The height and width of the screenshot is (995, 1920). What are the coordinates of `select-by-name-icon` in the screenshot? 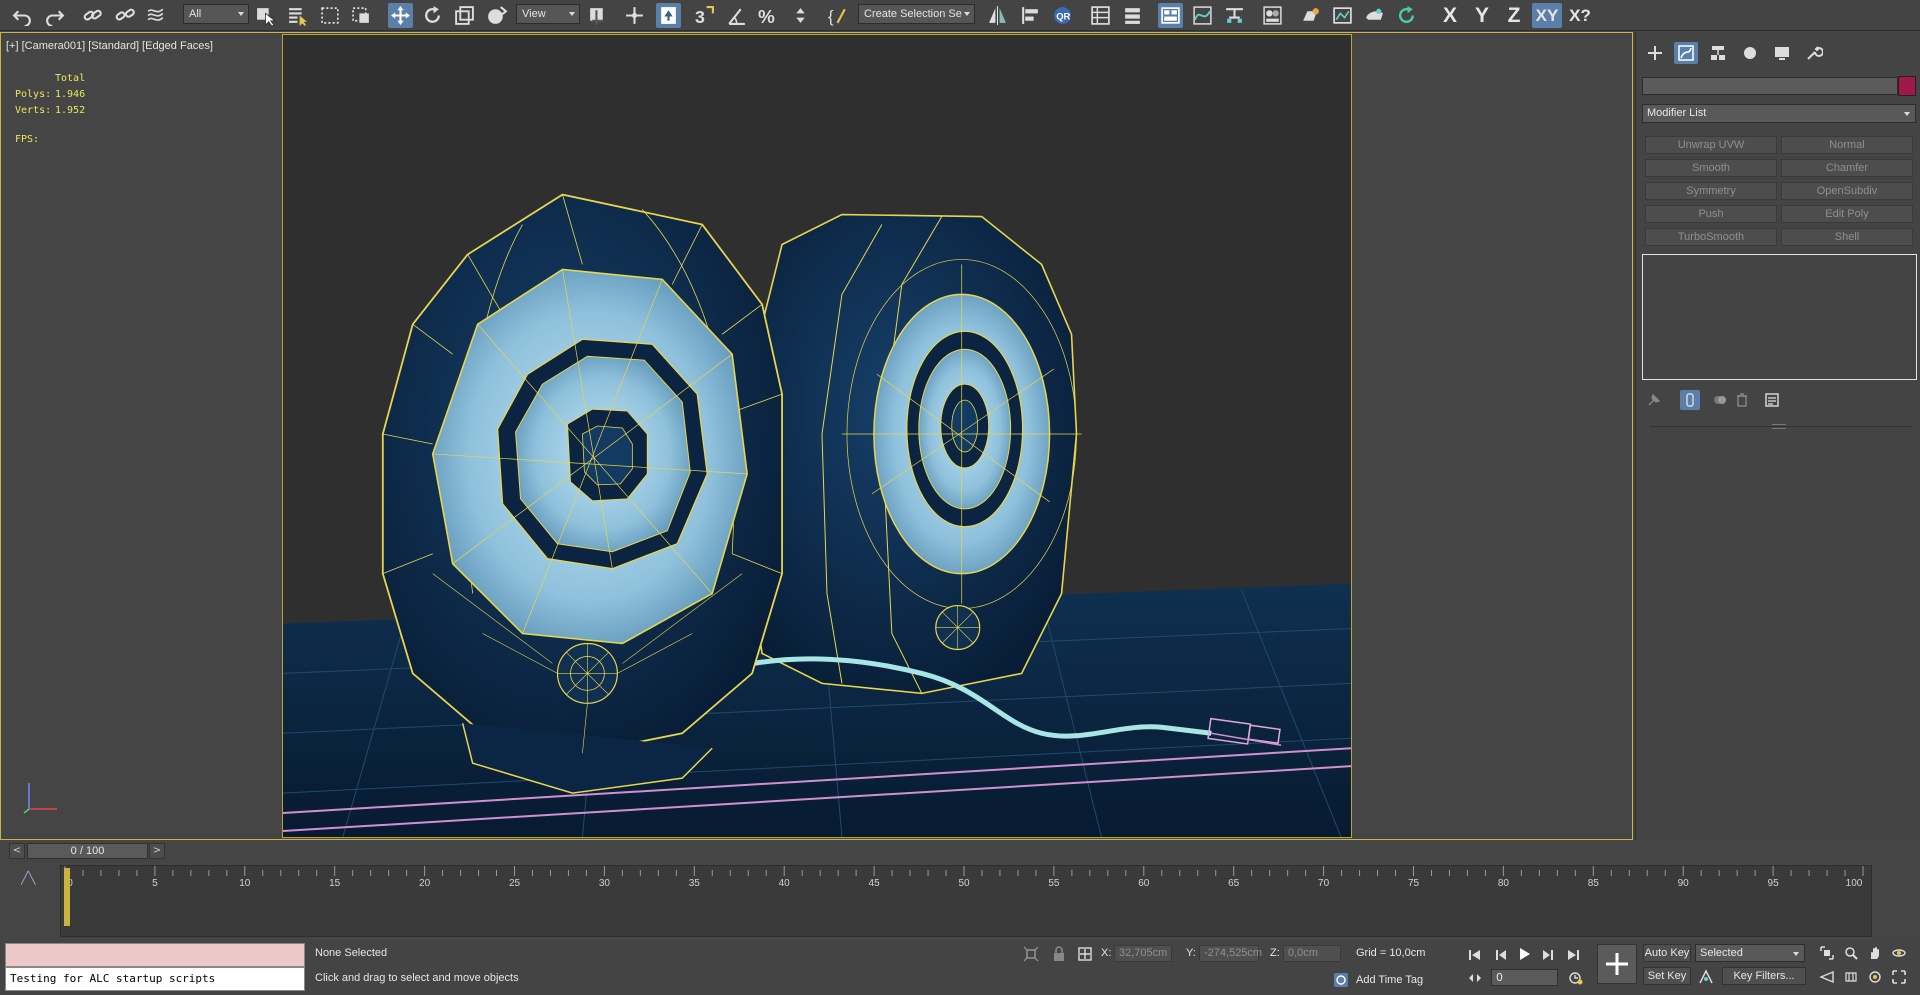 It's located at (297, 15).